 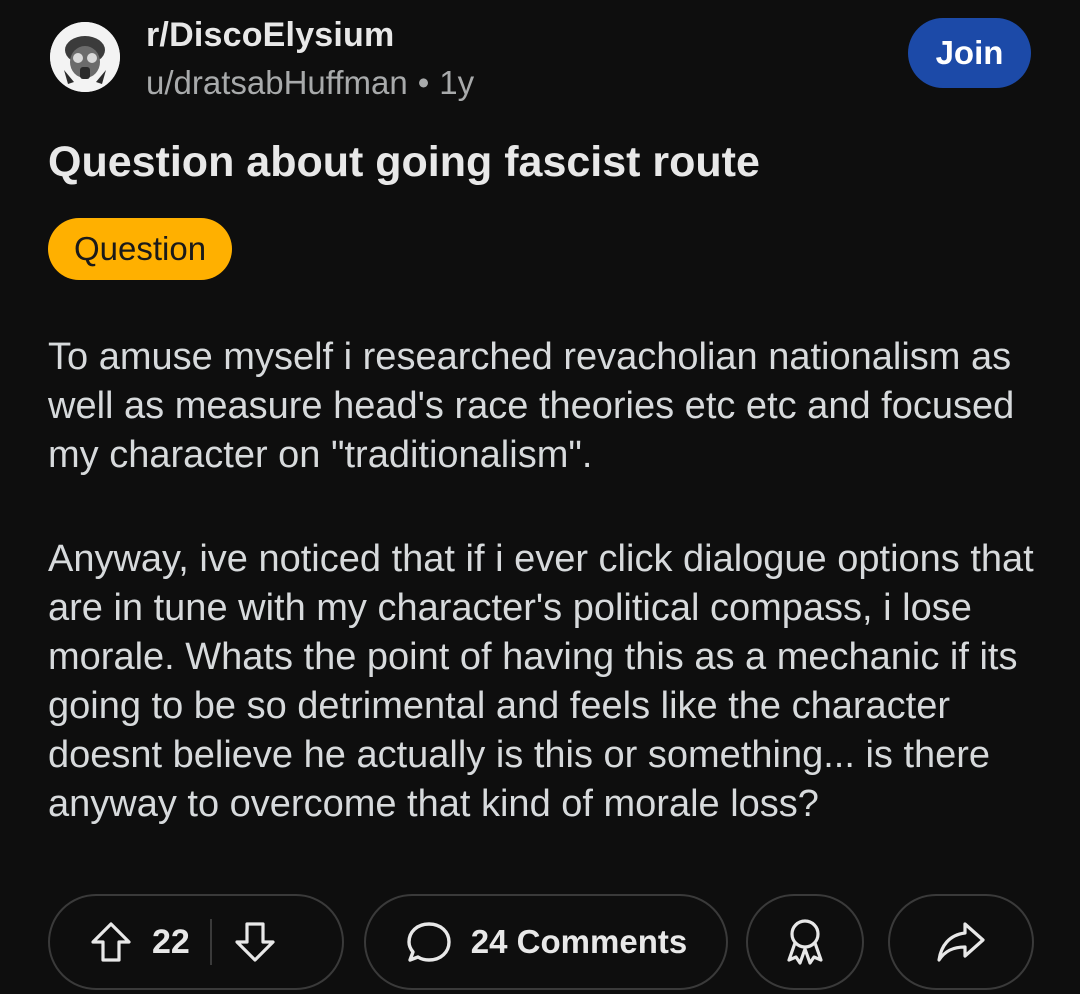 What do you see at coordinates (579, 941) in the screenshot?
I see `comments-count-label: 24 Comments` at bounding box center [579, 941].